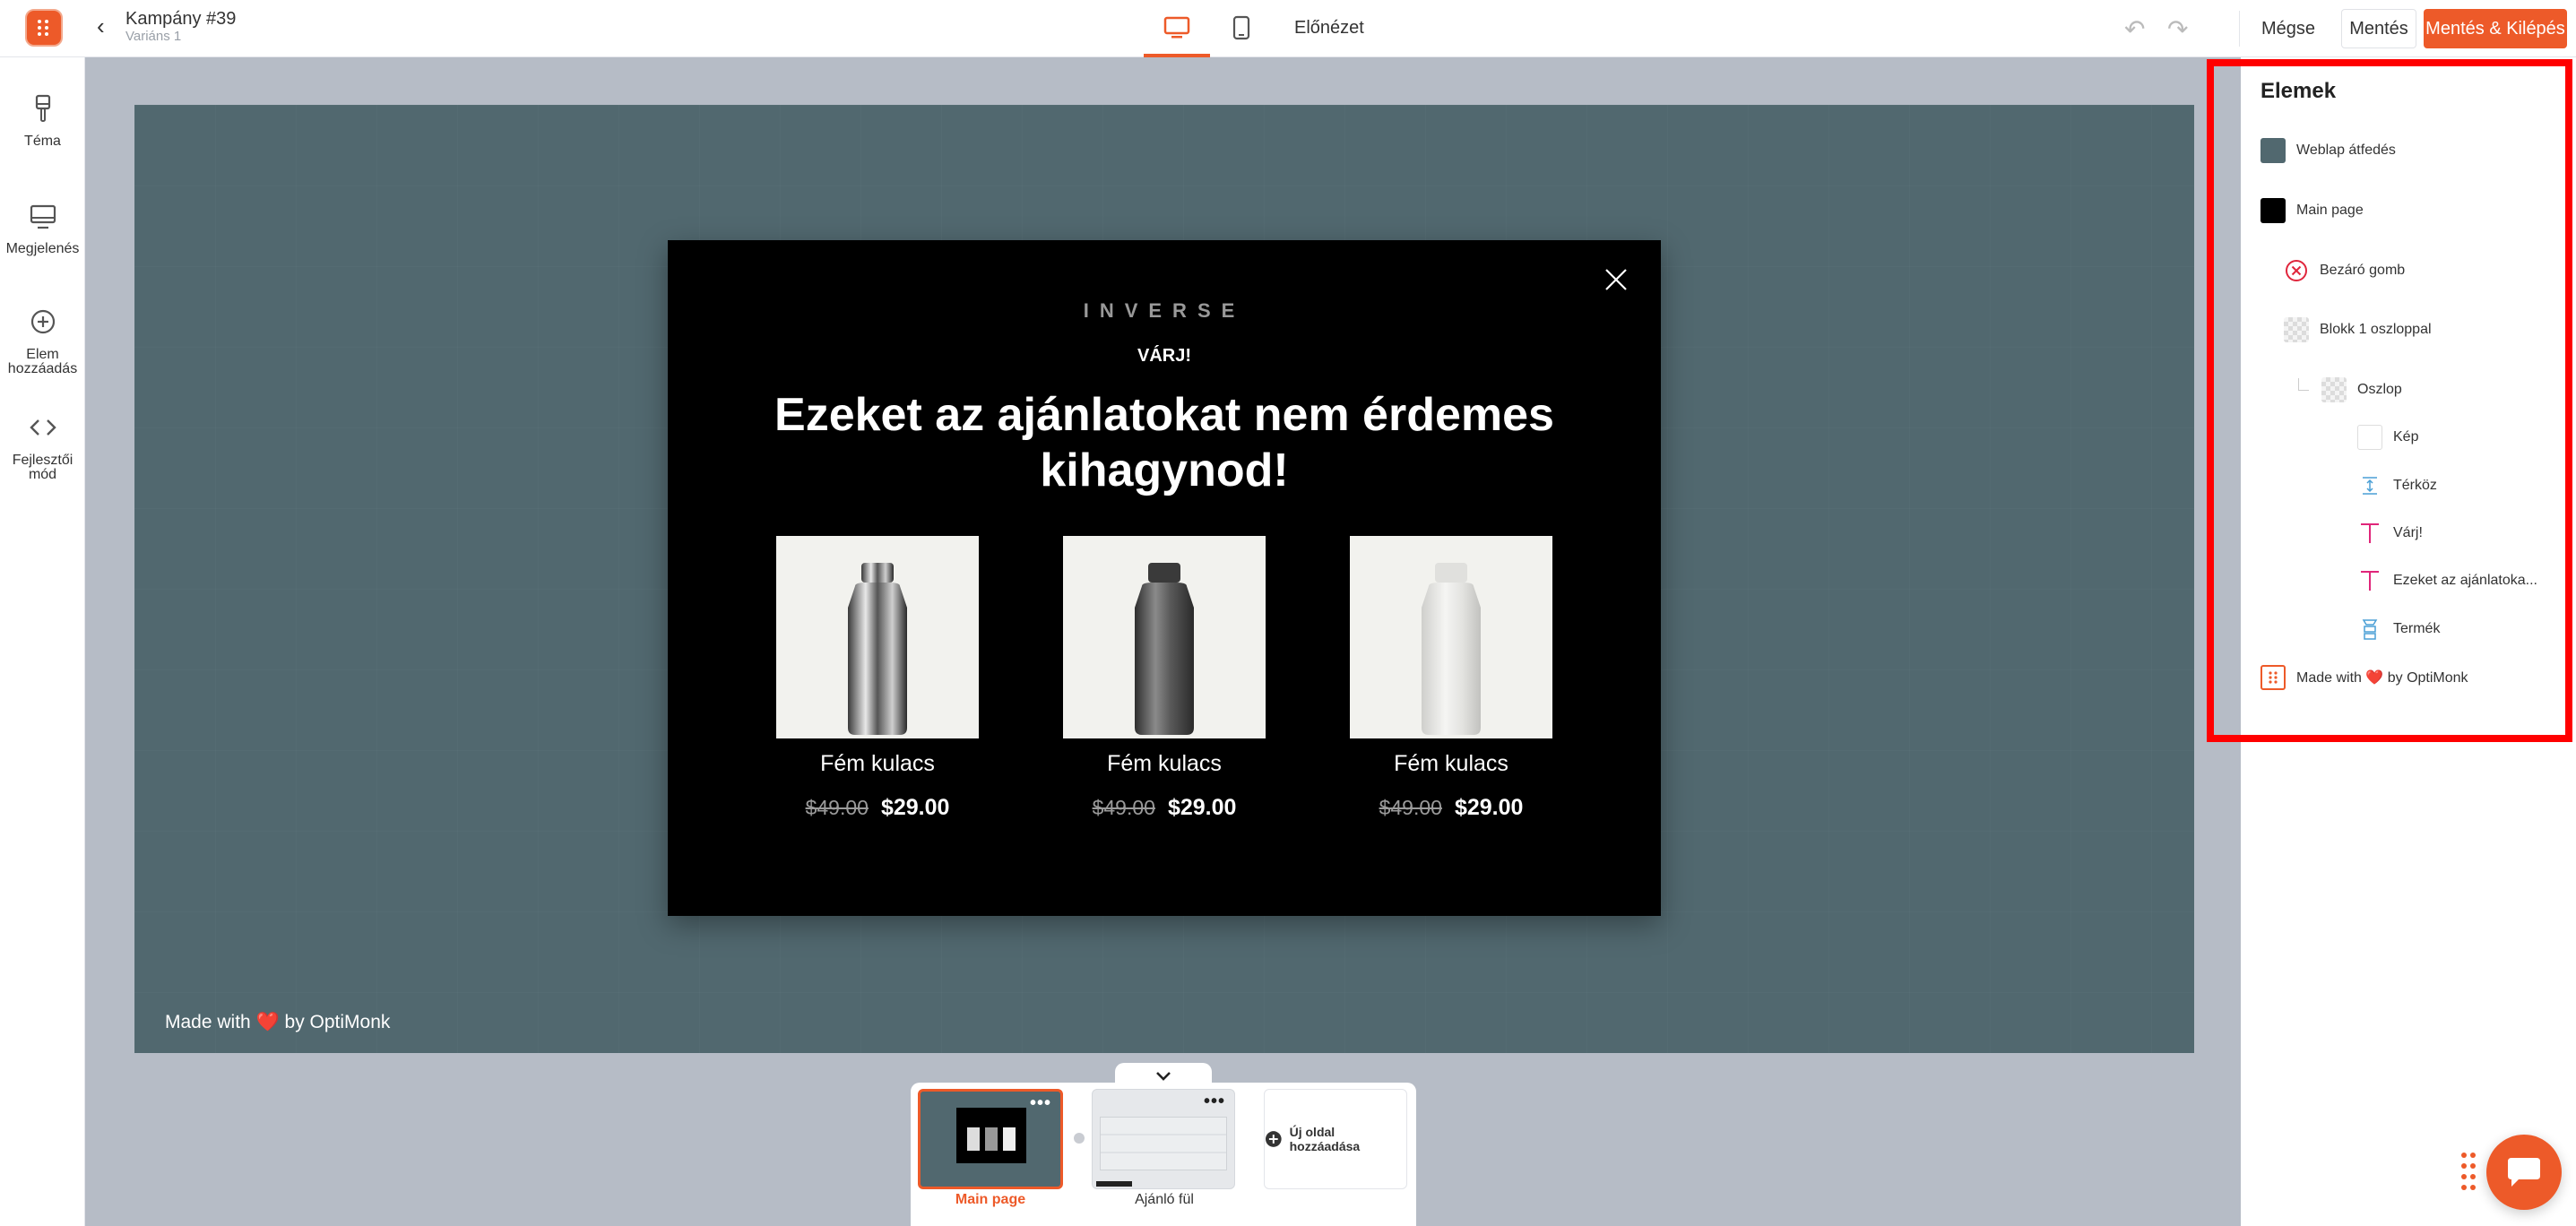 This screenshot has width=2576, height=1226. I want to click on sidebar-item-appearance: Megjelenés, so click(42, 229).